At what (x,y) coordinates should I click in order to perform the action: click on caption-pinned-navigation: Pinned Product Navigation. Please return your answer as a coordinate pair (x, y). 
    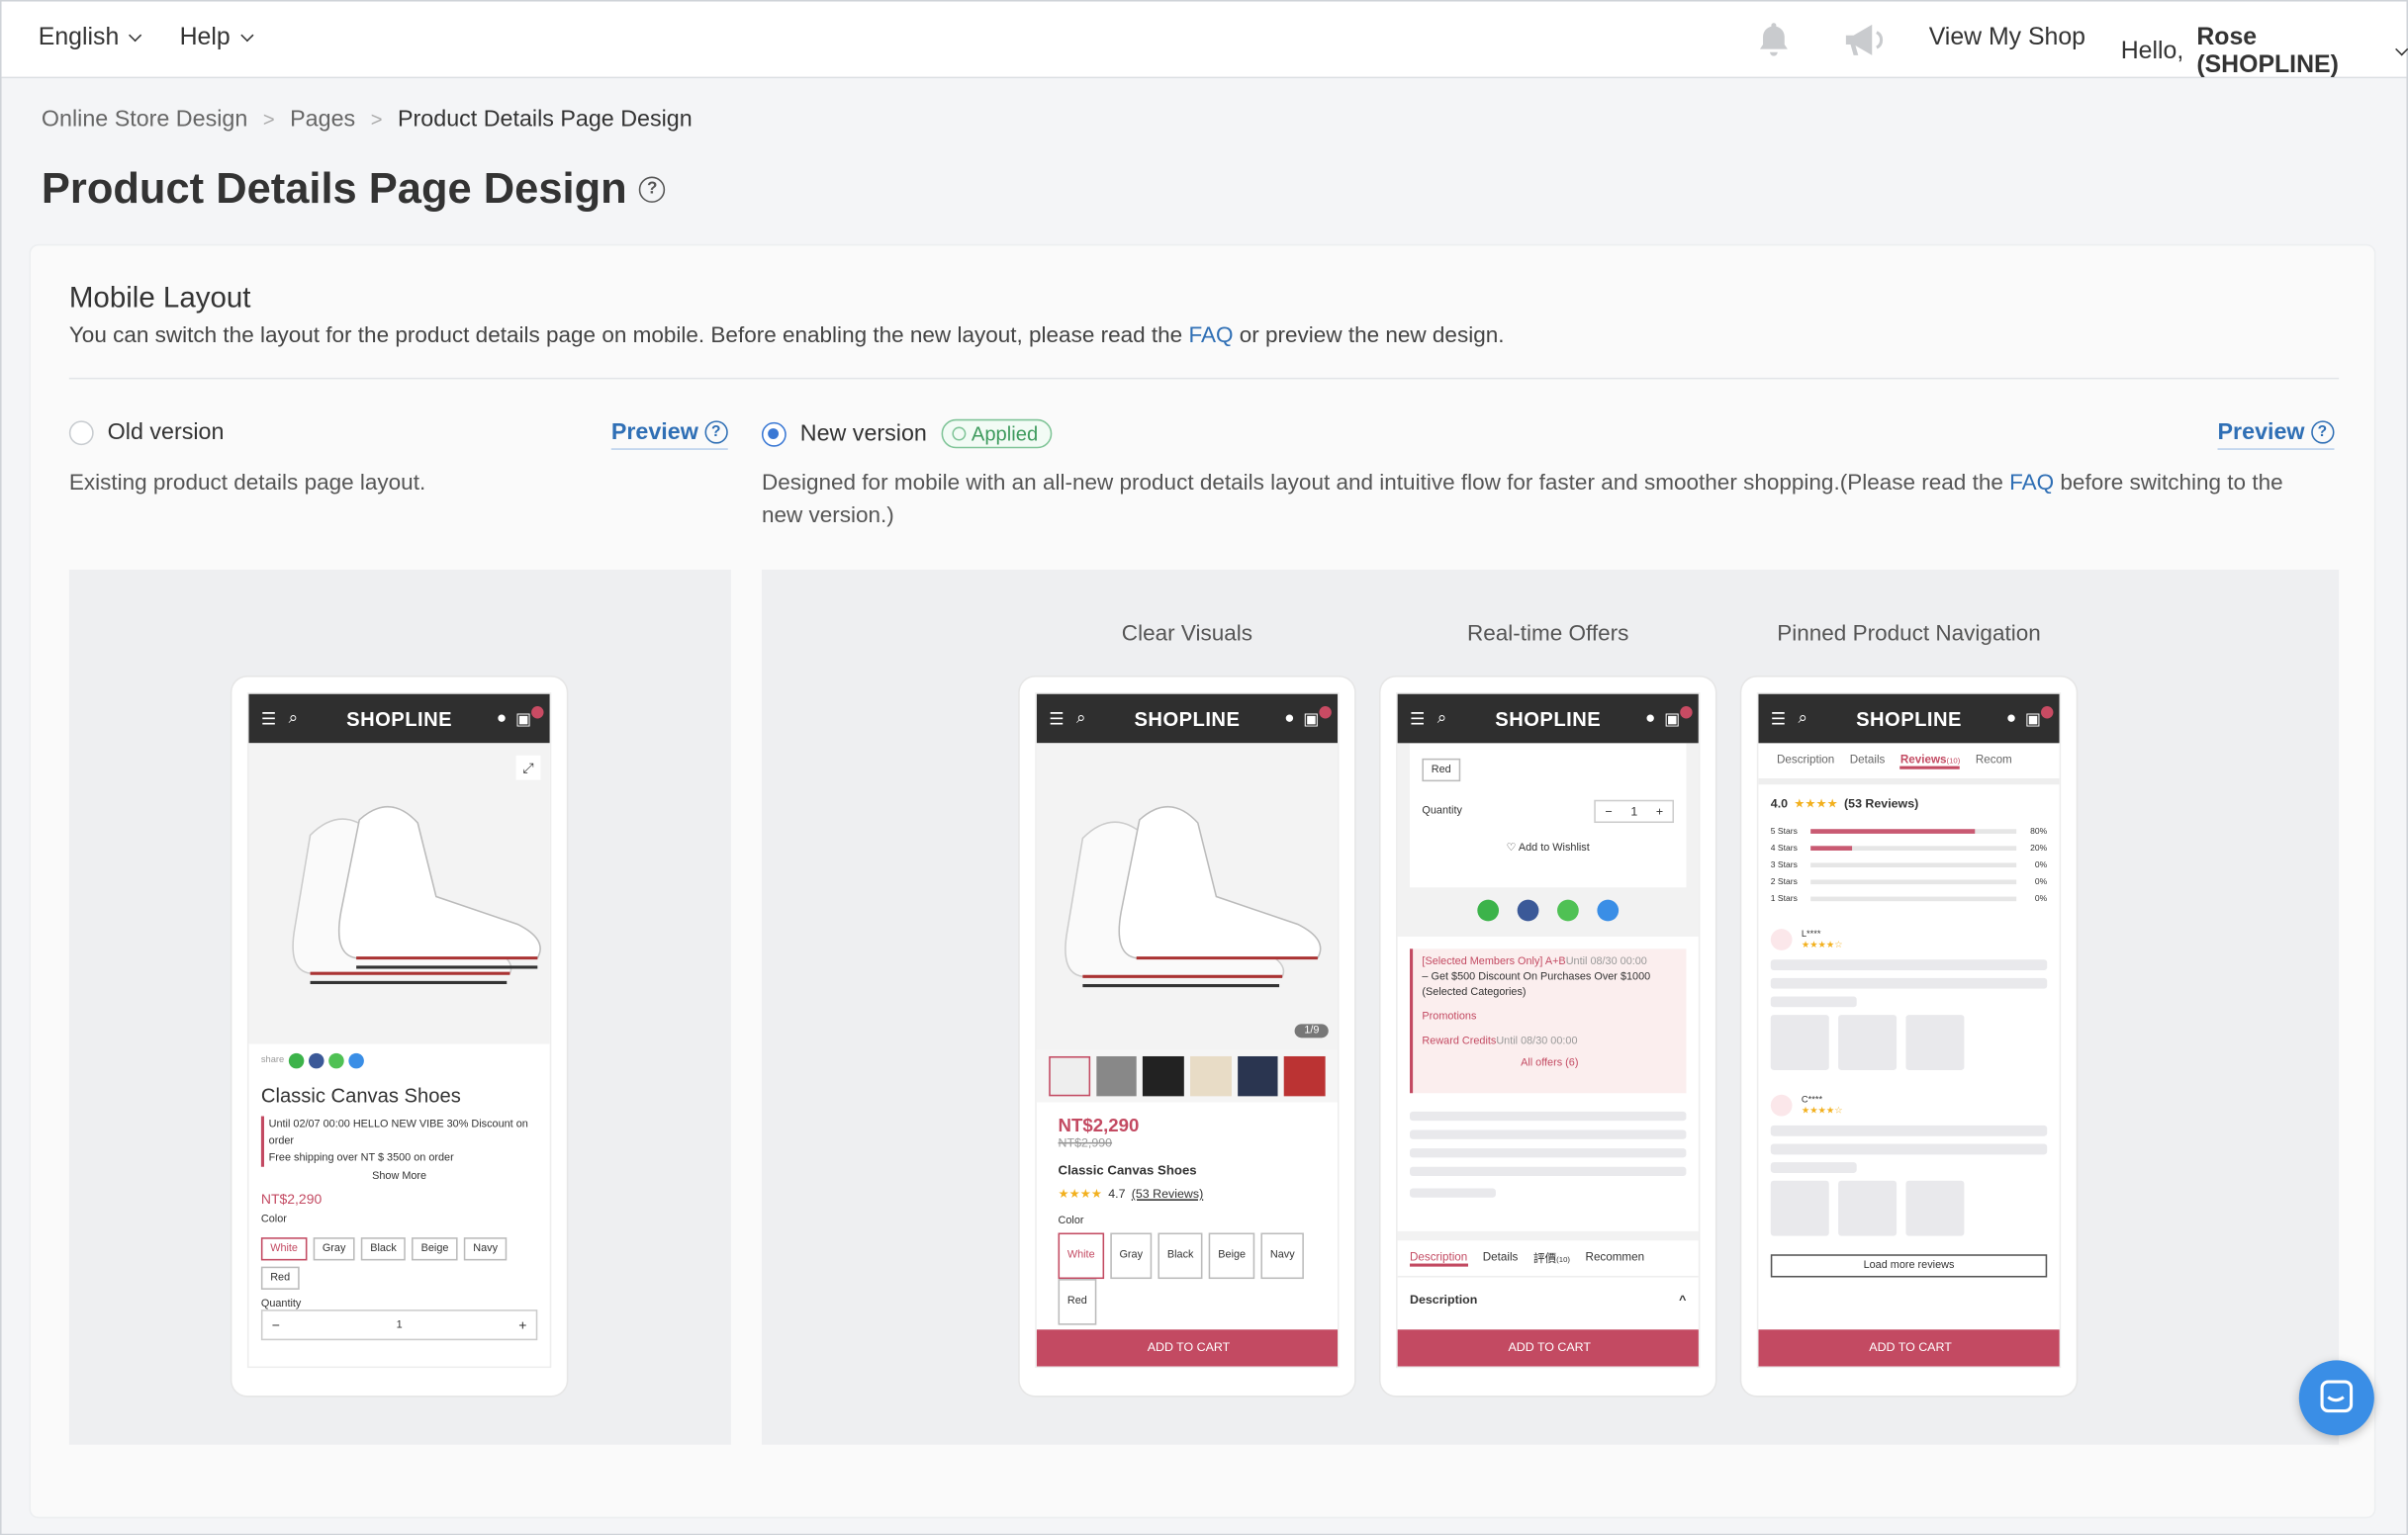
    Looking at the image, I should click on (1909, 634).